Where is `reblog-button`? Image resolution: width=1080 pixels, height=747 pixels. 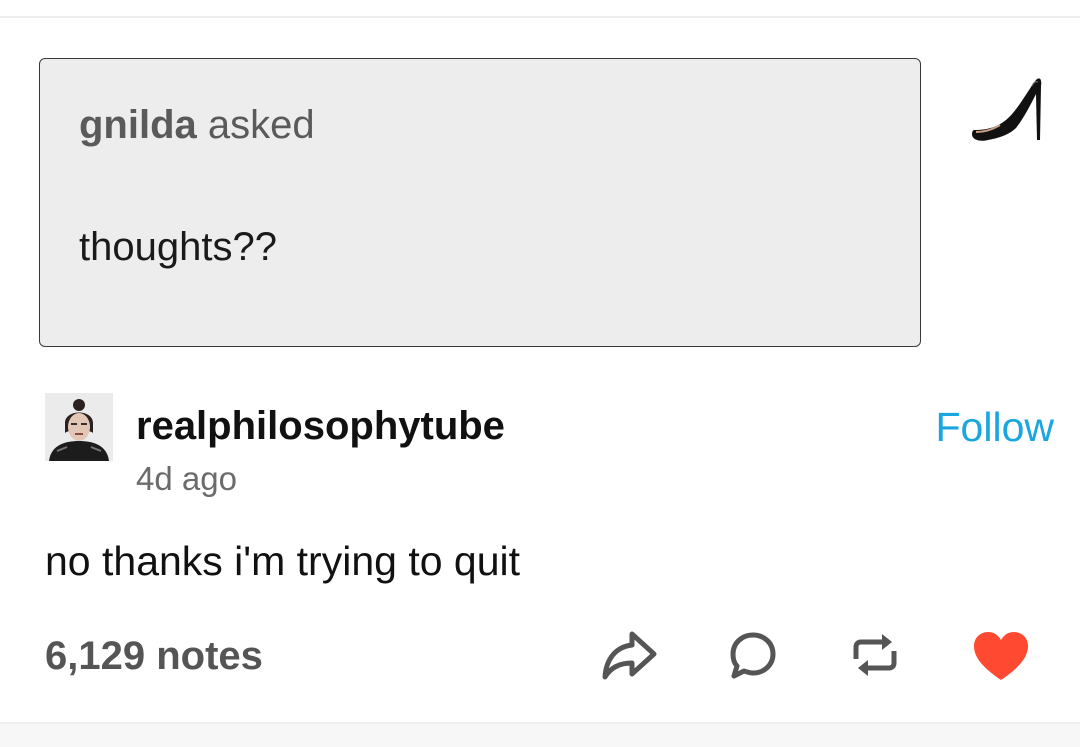
reblog-button is located at coordinates (875, 655).